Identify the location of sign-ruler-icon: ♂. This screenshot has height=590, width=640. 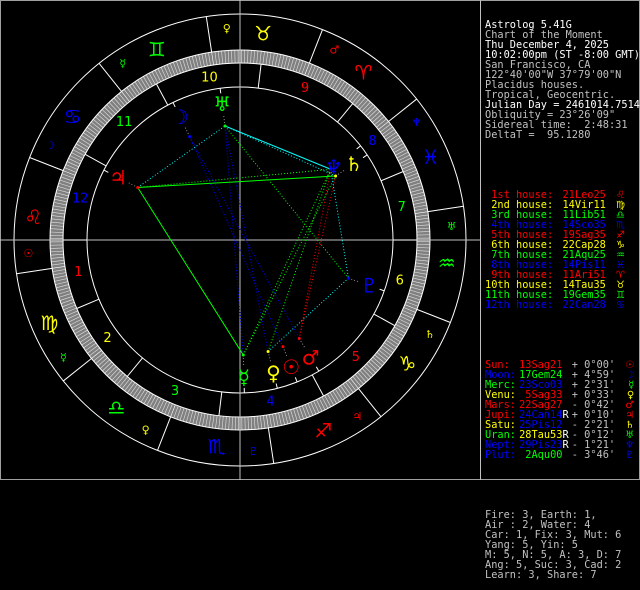
(334, 50).